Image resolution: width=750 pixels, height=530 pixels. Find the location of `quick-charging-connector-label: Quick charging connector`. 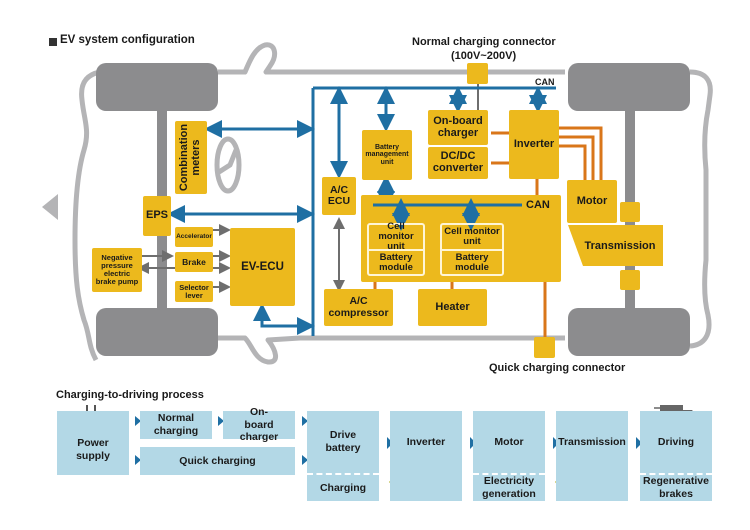

quick-charging-connector-label: Quick charging connector is located at coordinates (557, 368).